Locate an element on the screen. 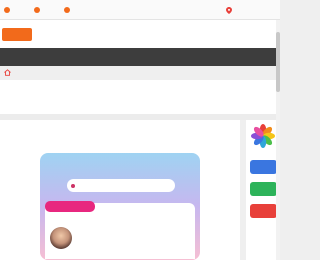  scrollbar-thumb is located at coordinates (278, 62).